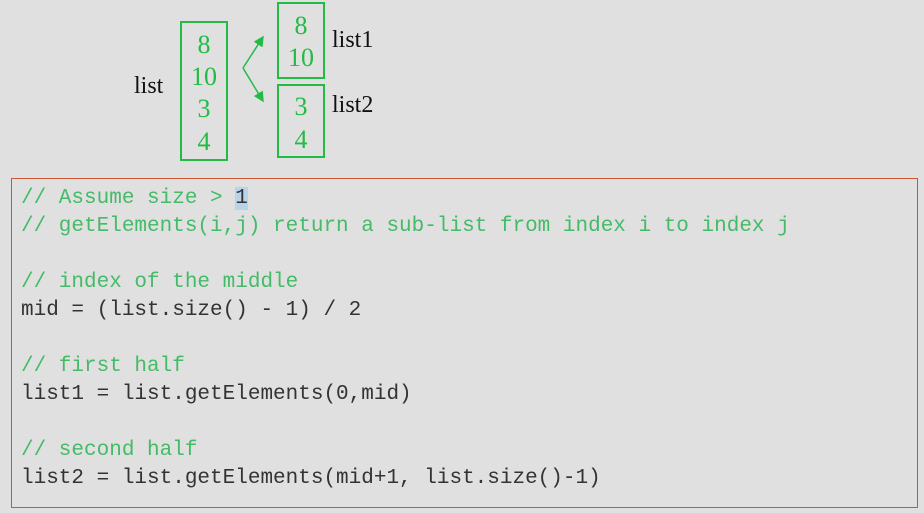 Image resolution: width=924 pixels, height=513 pixels. What do you see at coordinates (301, 139) in the screenshot?
I see `list2-item: 4` at bounding box center [301, 139].